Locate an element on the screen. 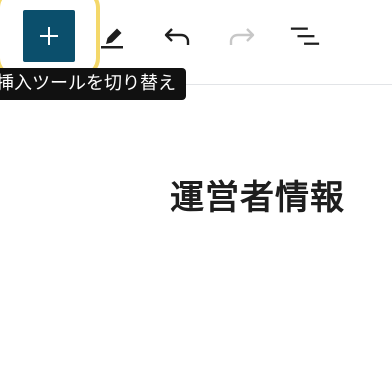  undo-icon is located at coordinates (177, 36).